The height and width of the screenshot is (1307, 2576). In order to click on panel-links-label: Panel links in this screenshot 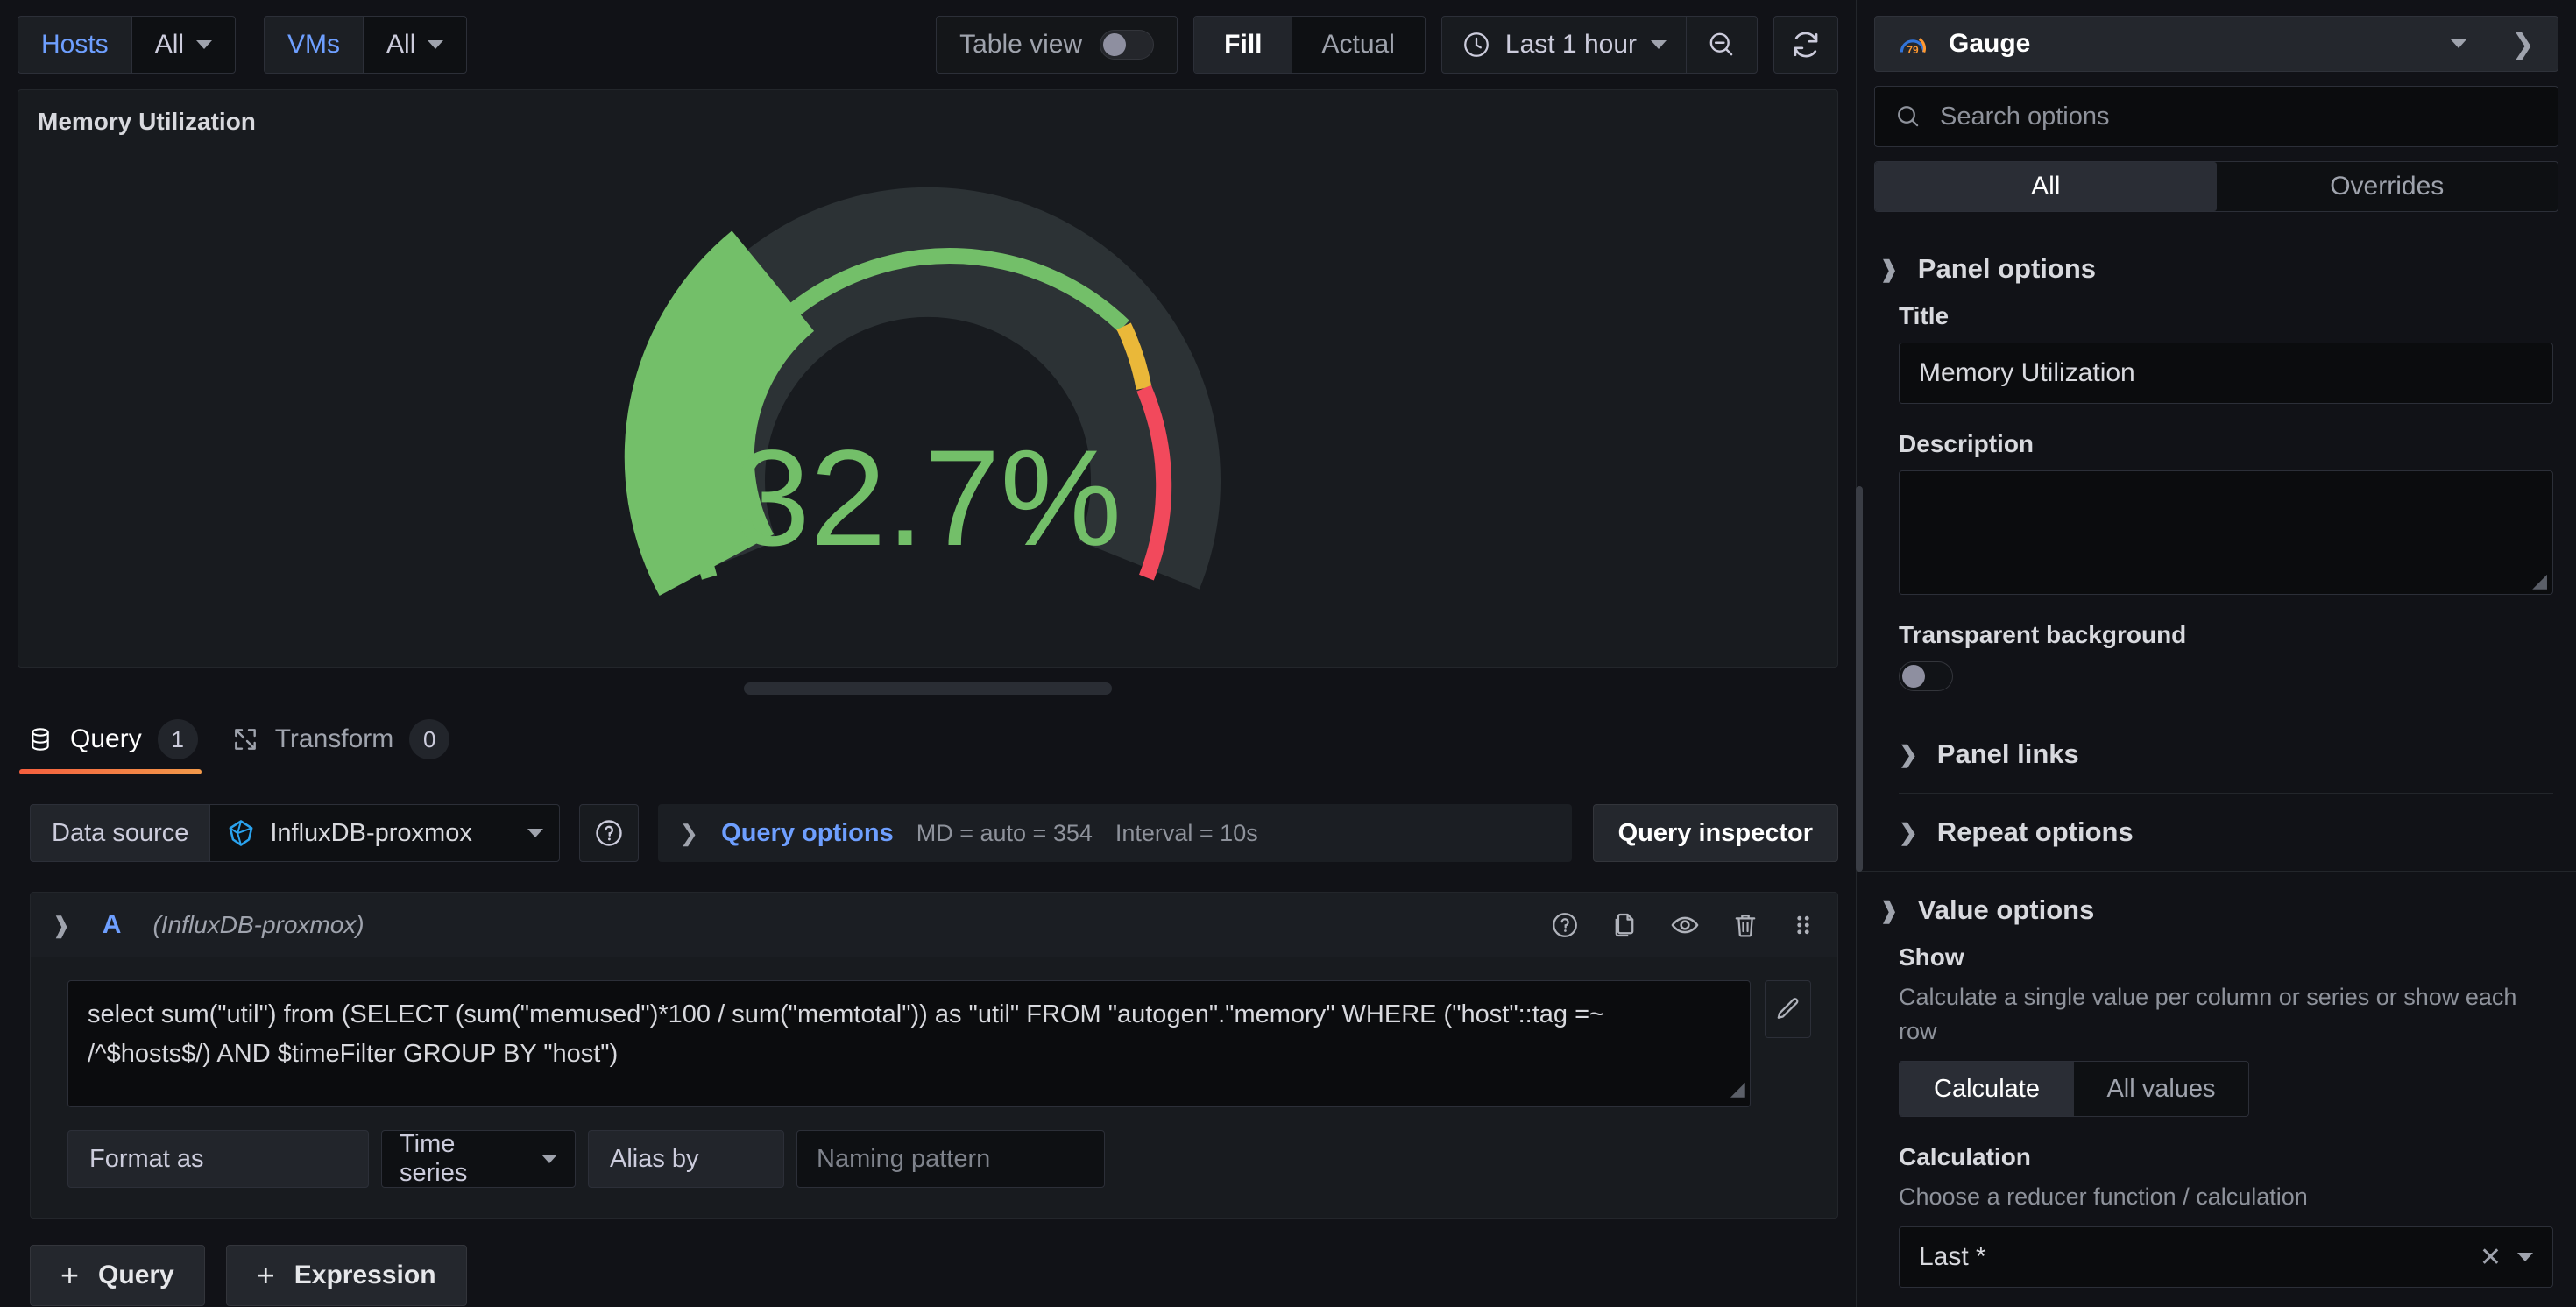, I will do `click(2007, 753)`.